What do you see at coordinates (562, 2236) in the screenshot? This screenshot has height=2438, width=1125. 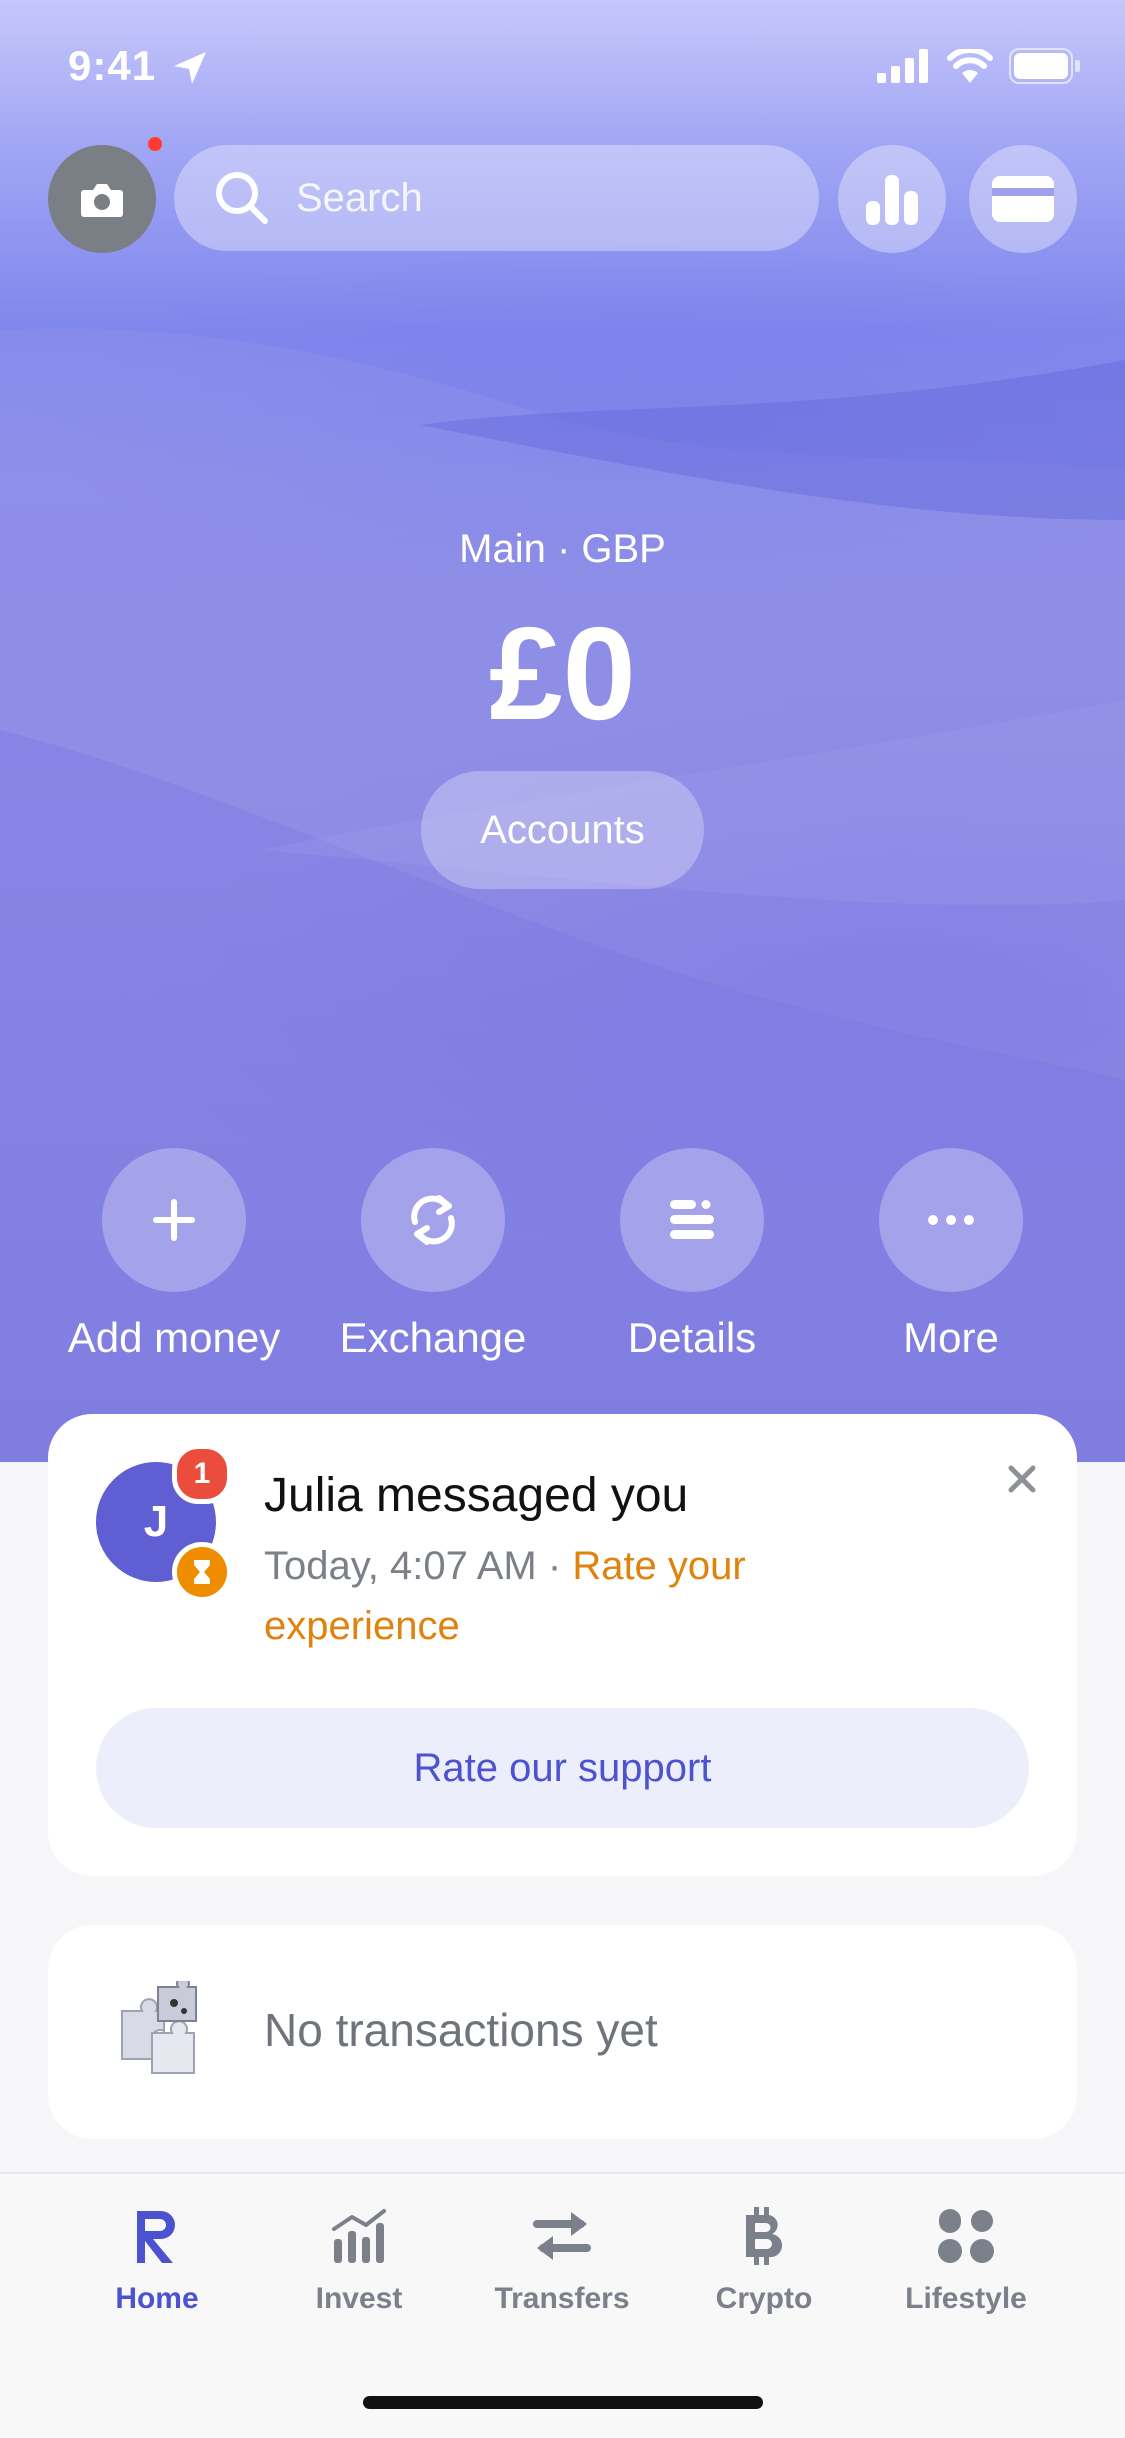 I see `transfers-arrows-icon` at bounding box center [562, 2236].